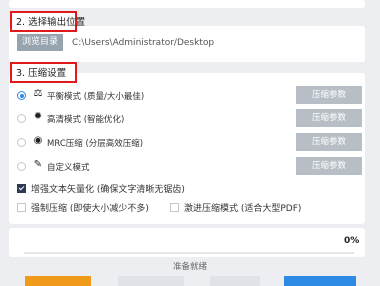  I want to click on text-vectorize-label: 增强文本矢量化 (确保文字清晰无锯齿), so click(108, 190).